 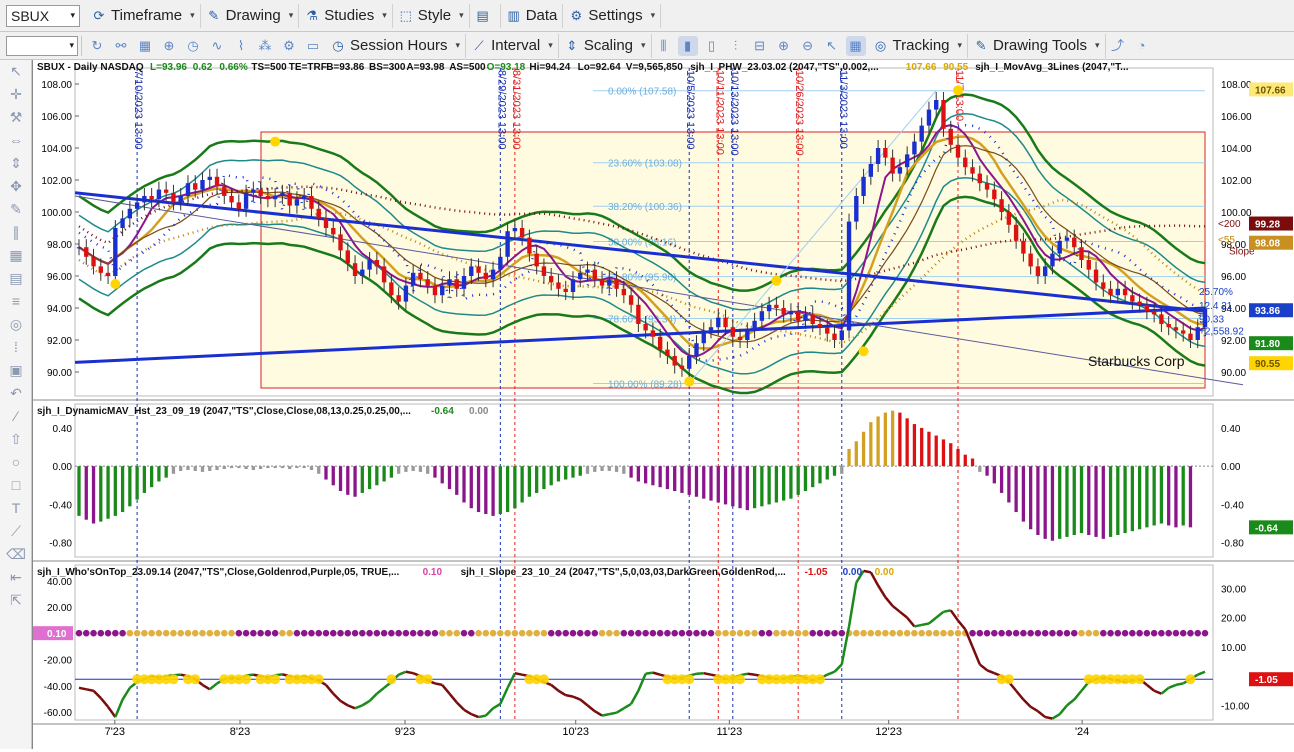 What do you see at coordinates (736, 46) in the screenshot?
I see `volume-icon: ⫶` at bounding box center [736, 46].